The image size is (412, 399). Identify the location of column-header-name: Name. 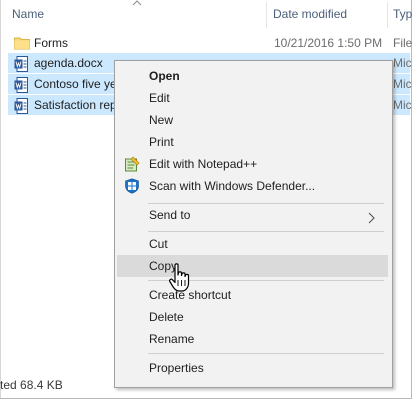
(28, 14).